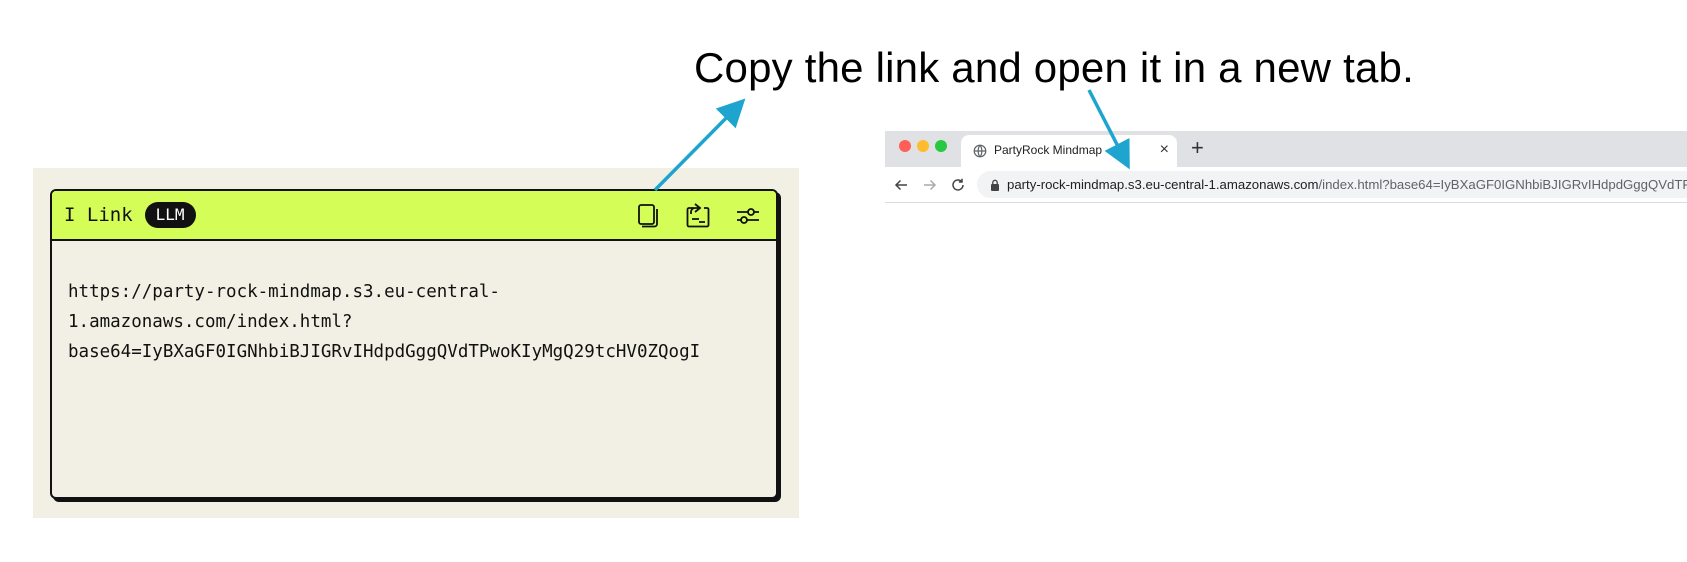 The width and height of the screenshot is (1687, 562). I want to click on lock-icon, so click(995, 185).